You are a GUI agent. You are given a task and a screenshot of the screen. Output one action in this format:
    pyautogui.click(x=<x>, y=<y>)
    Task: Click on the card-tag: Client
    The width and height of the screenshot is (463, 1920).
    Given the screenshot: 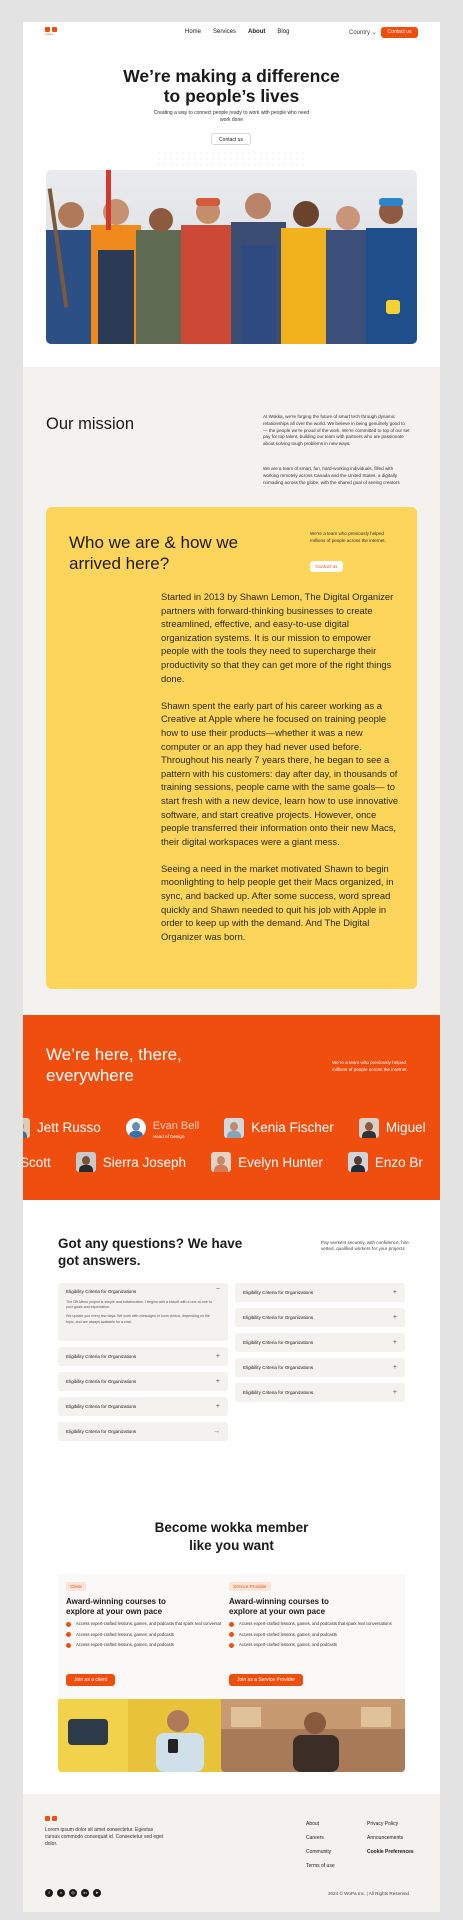 What is the action you would take?
    pyautogui.click(x=76, y=1586)
    